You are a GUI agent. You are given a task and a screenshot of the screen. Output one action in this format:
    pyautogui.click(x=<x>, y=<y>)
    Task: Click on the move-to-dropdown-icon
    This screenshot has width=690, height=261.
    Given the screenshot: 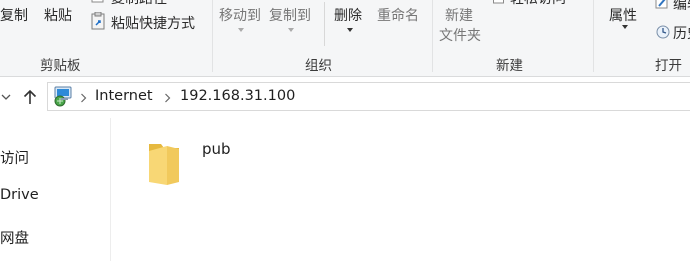 What is the action you would take?
    pyautogui.click(x=241, y=30)
    